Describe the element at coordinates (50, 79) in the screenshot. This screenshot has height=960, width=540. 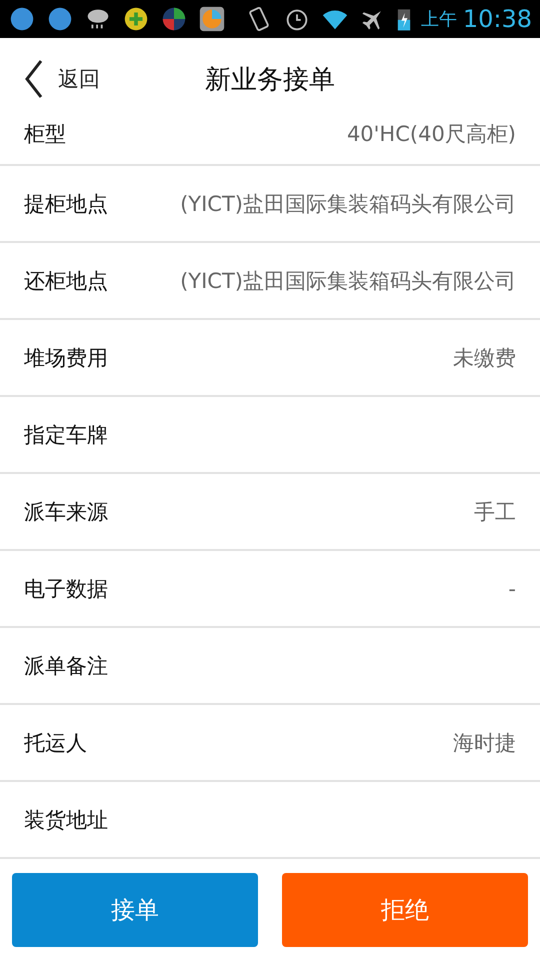
I see `back-button: 返回` at that location.